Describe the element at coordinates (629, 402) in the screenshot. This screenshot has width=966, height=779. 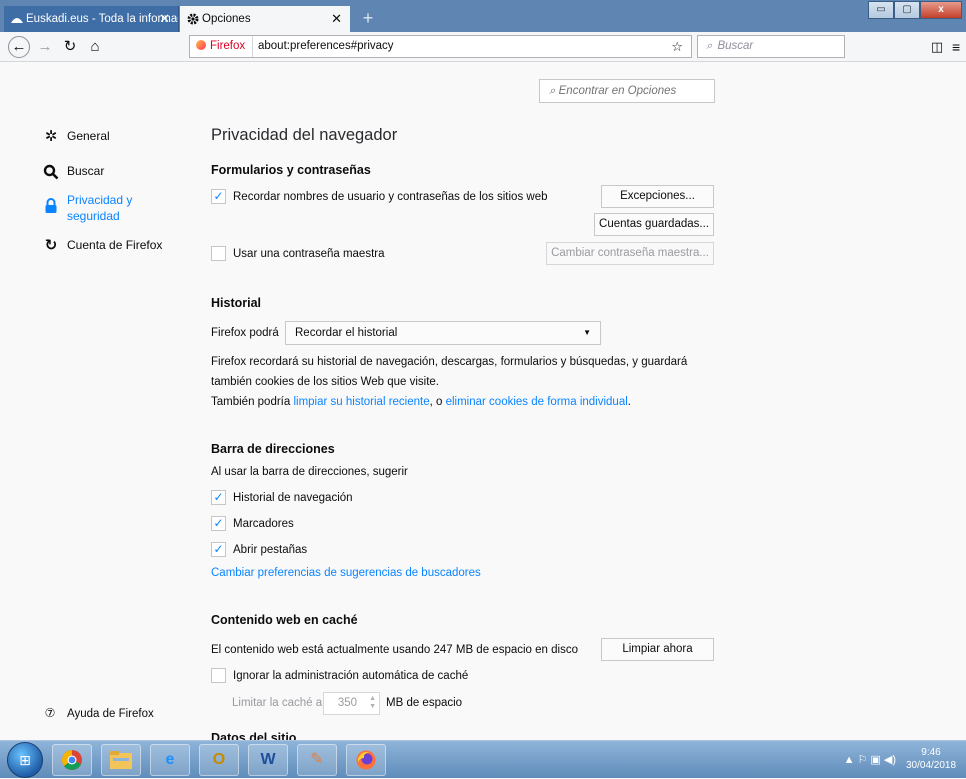
I see `static-text: .` at that location.